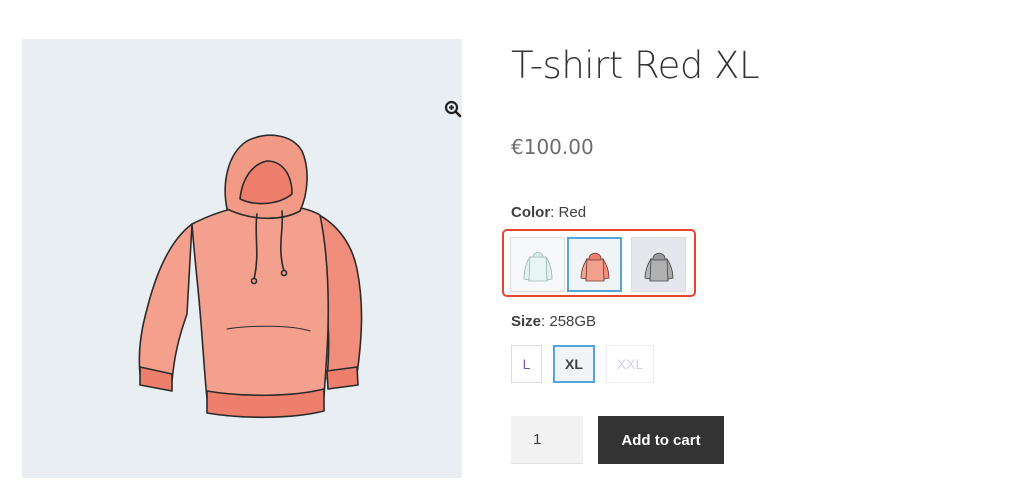  I want to click on color-label-name: Color, so click(531, 212).